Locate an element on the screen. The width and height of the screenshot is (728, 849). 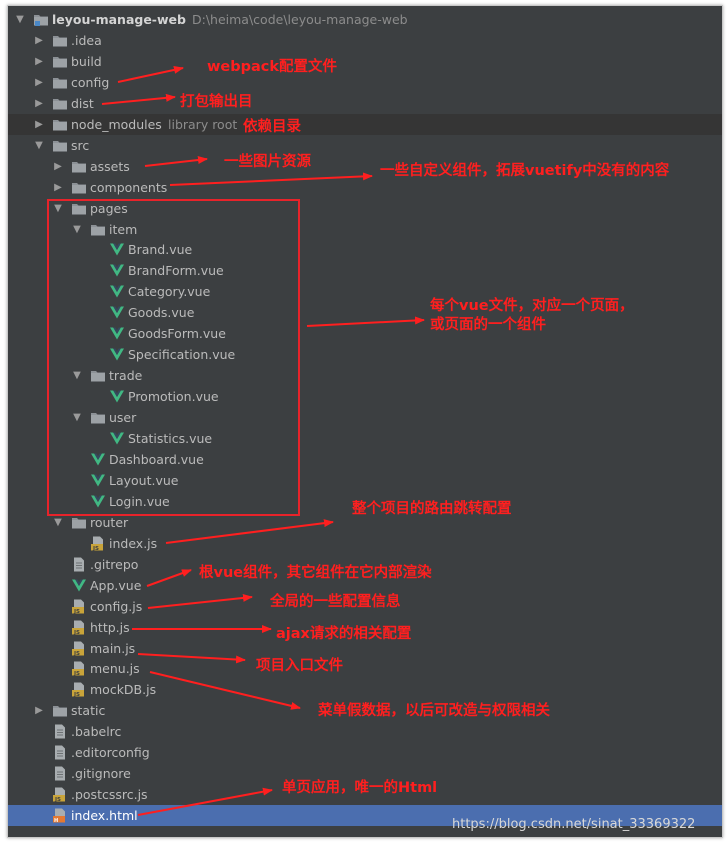
arrow-components is located at coordinates (271, 179).